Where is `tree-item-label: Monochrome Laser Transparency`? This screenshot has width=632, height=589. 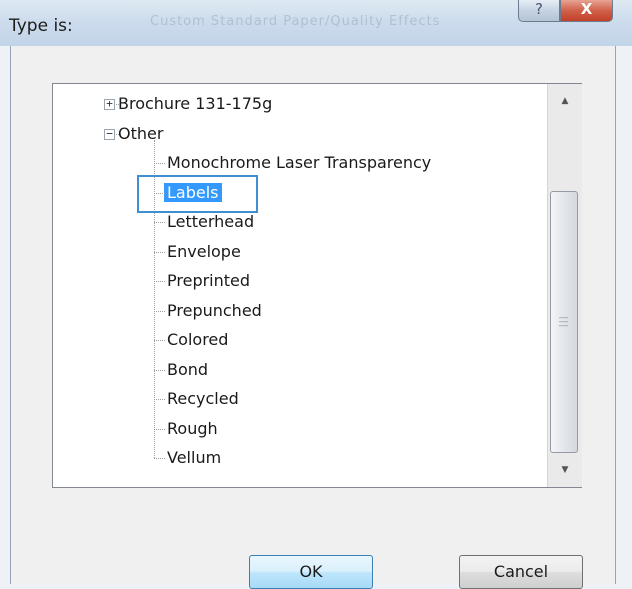
tree-item-label: Monochrome Laser Transparency is located at coordinates (299, 162).